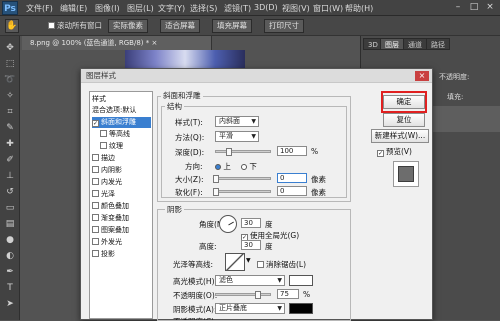 This screenshot has height=321, width=500. What do you see at coordinates (243, 151) in the screenshot?
I see `depth-slider` at bounding box center [243, 151].